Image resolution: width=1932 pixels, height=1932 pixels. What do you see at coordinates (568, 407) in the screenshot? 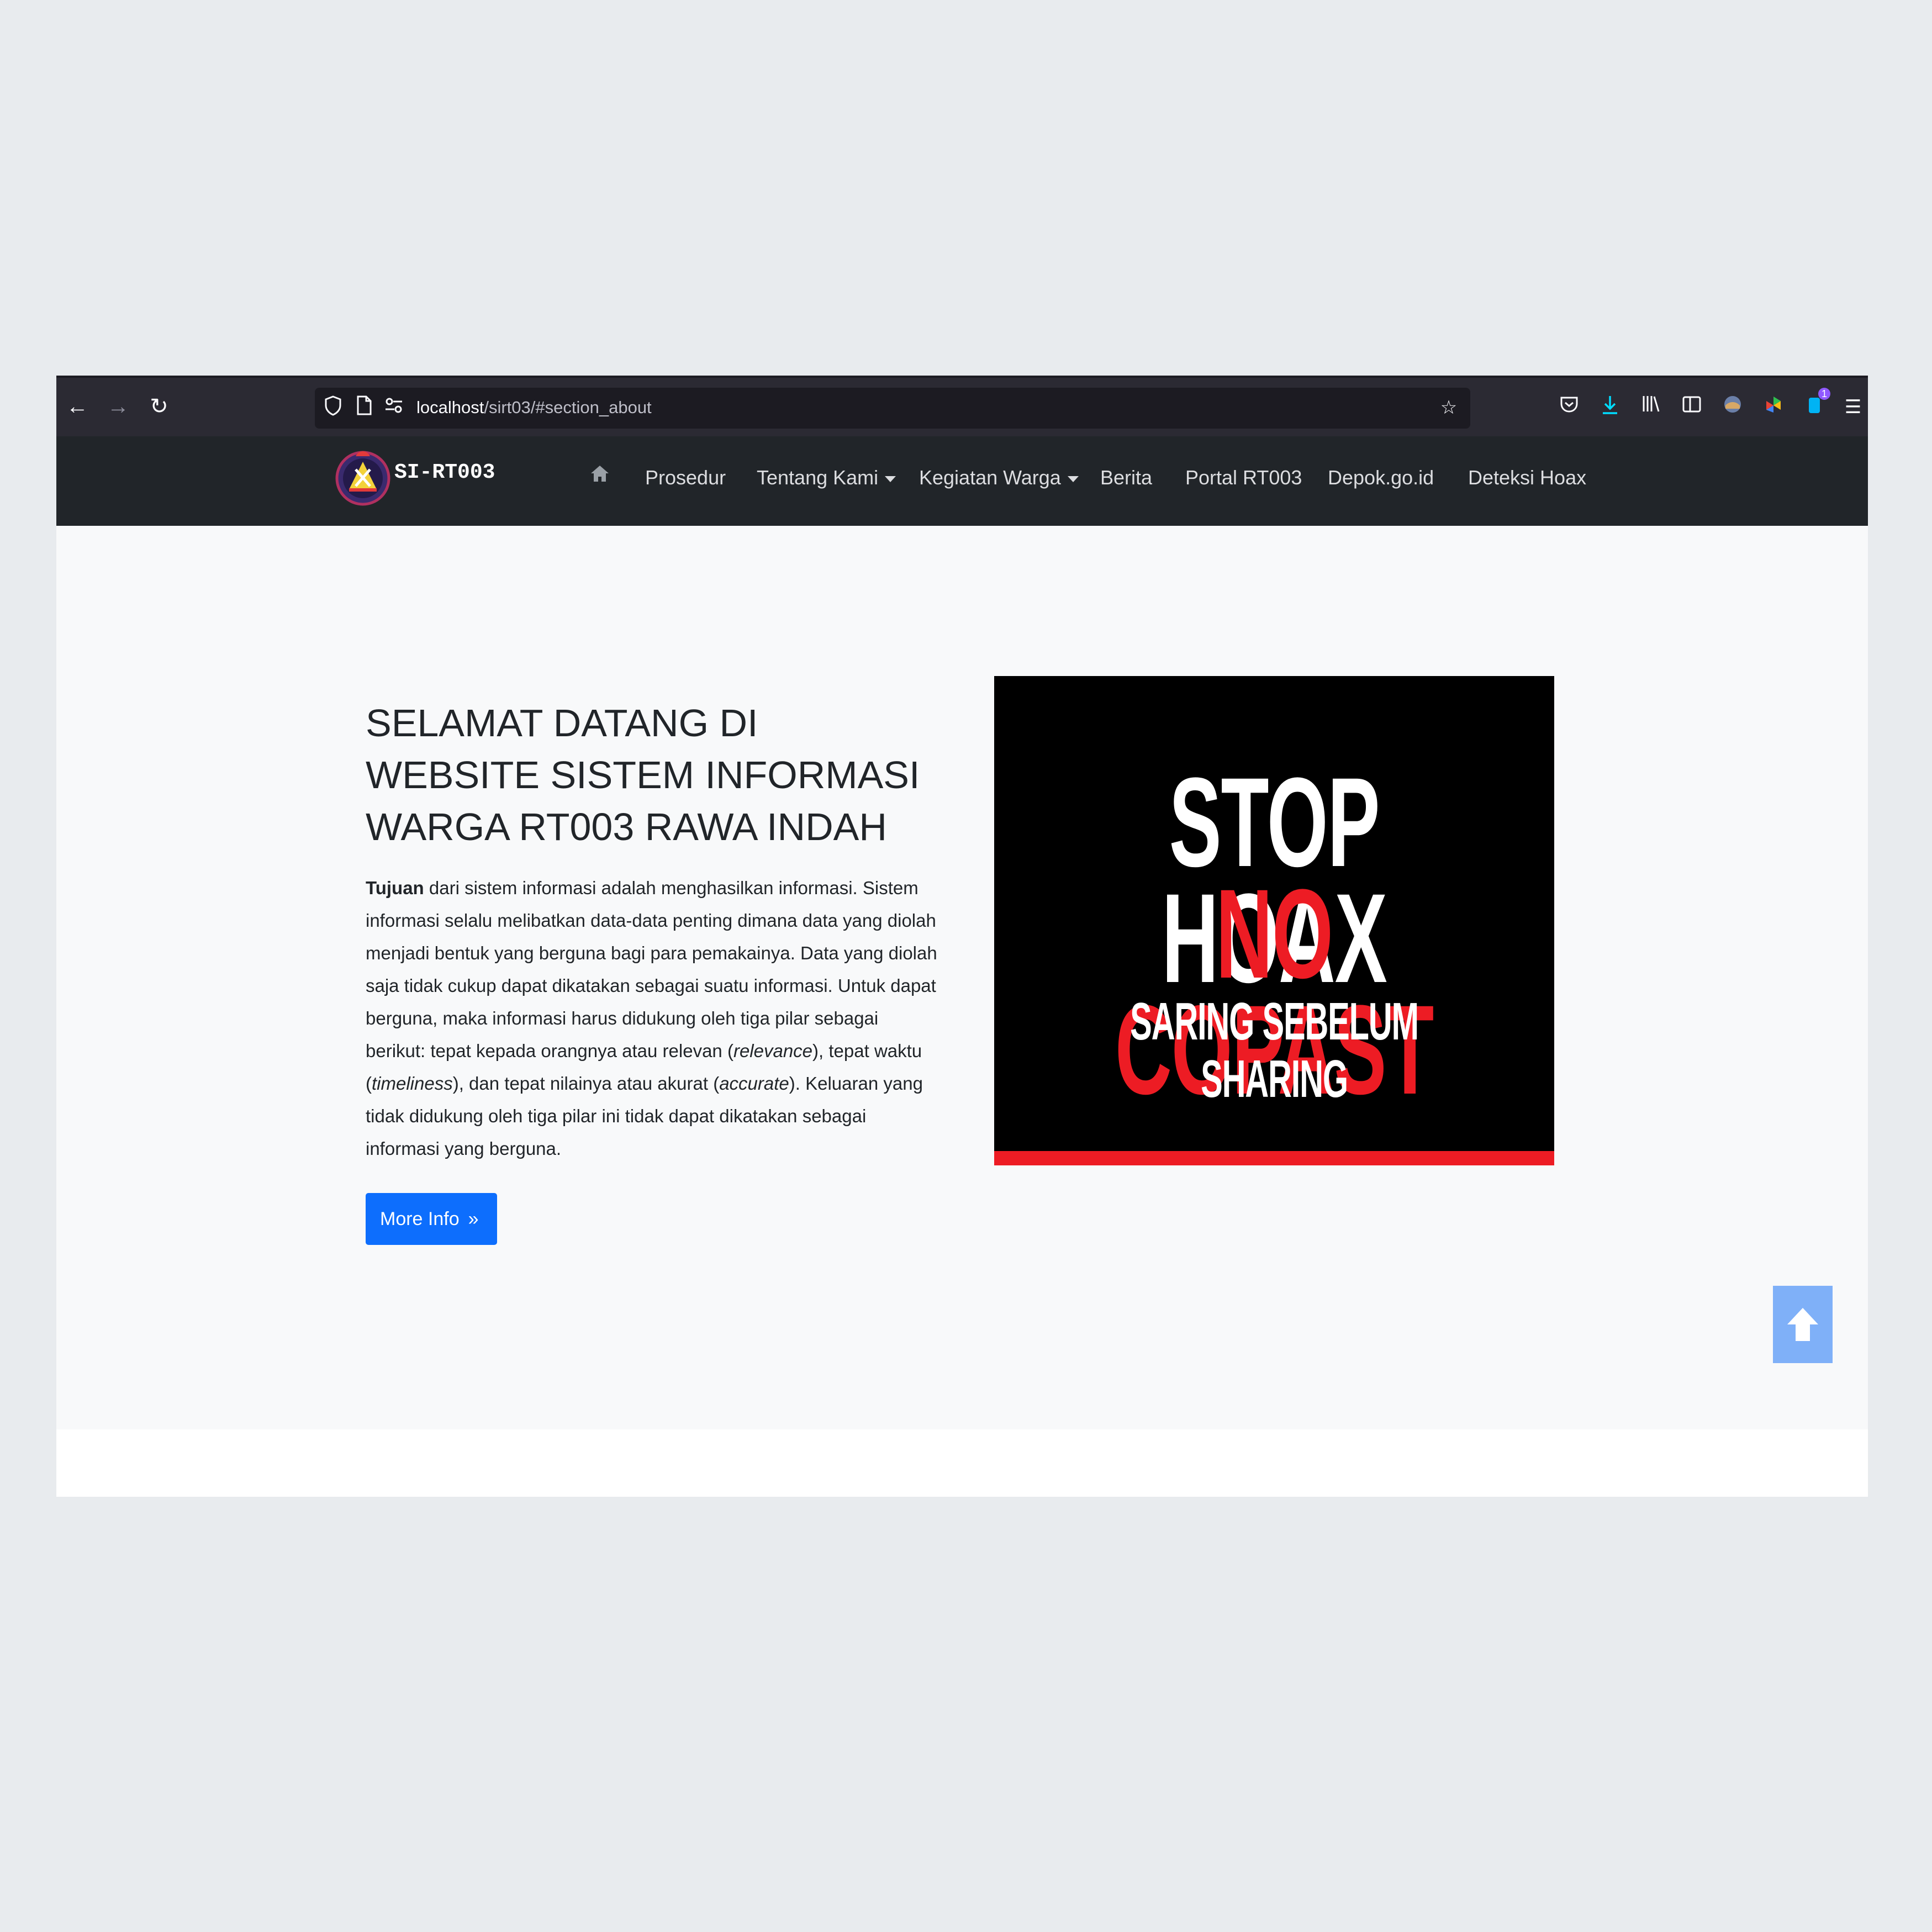
I see `url-path: /sirt03/#section_about` at bounding box center [568, 407].